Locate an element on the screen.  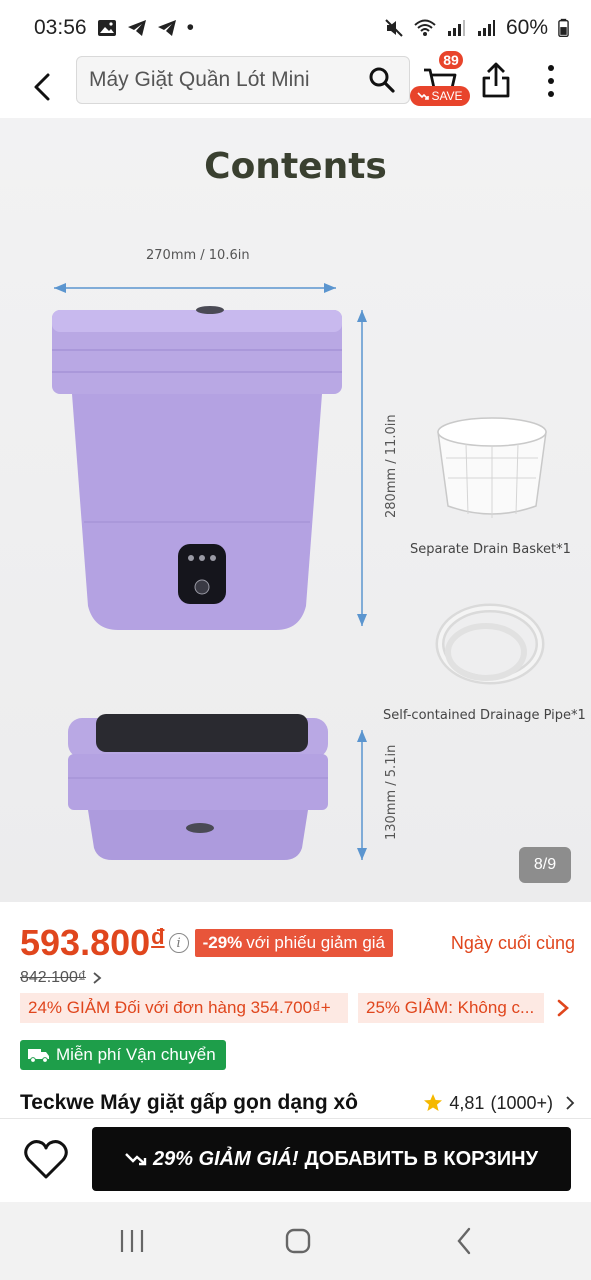
original-price-row: 842.100₫ is located at coordinates (61, 978).